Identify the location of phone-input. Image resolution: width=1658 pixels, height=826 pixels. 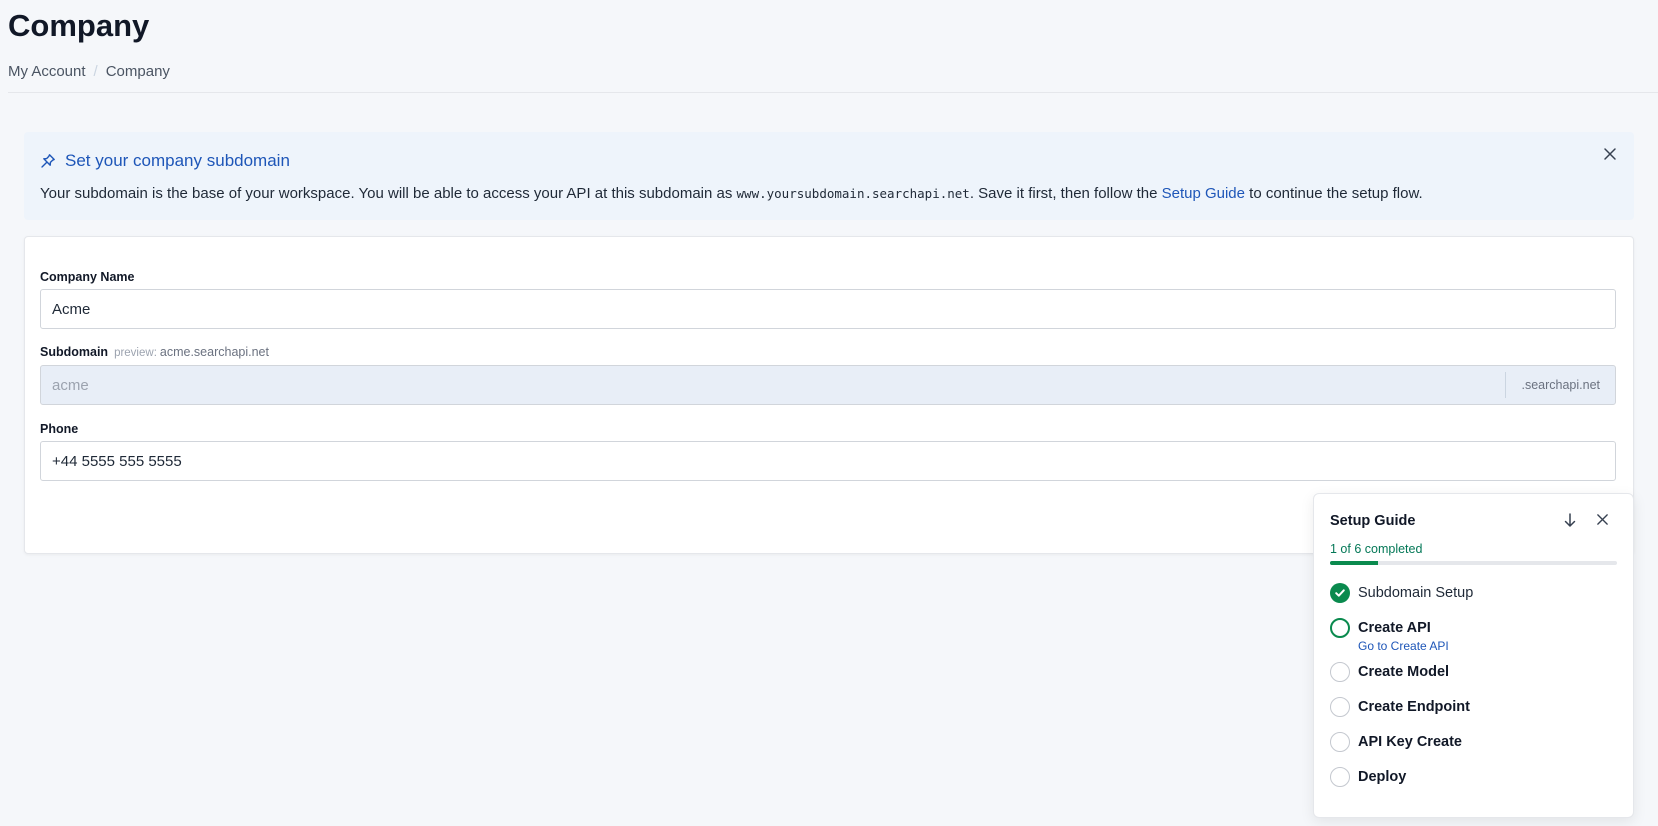
(828, 461).